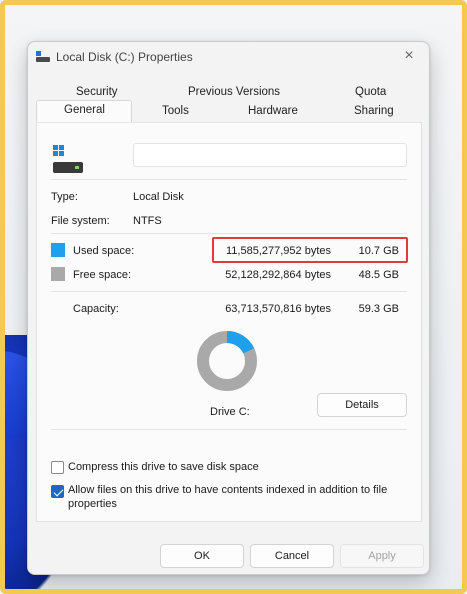 The width and height of the screenshot is (467, 594). Describe the element at coordinates (96, 309) in the screenshot. I see `capacity-label: Capacity:` at that location.